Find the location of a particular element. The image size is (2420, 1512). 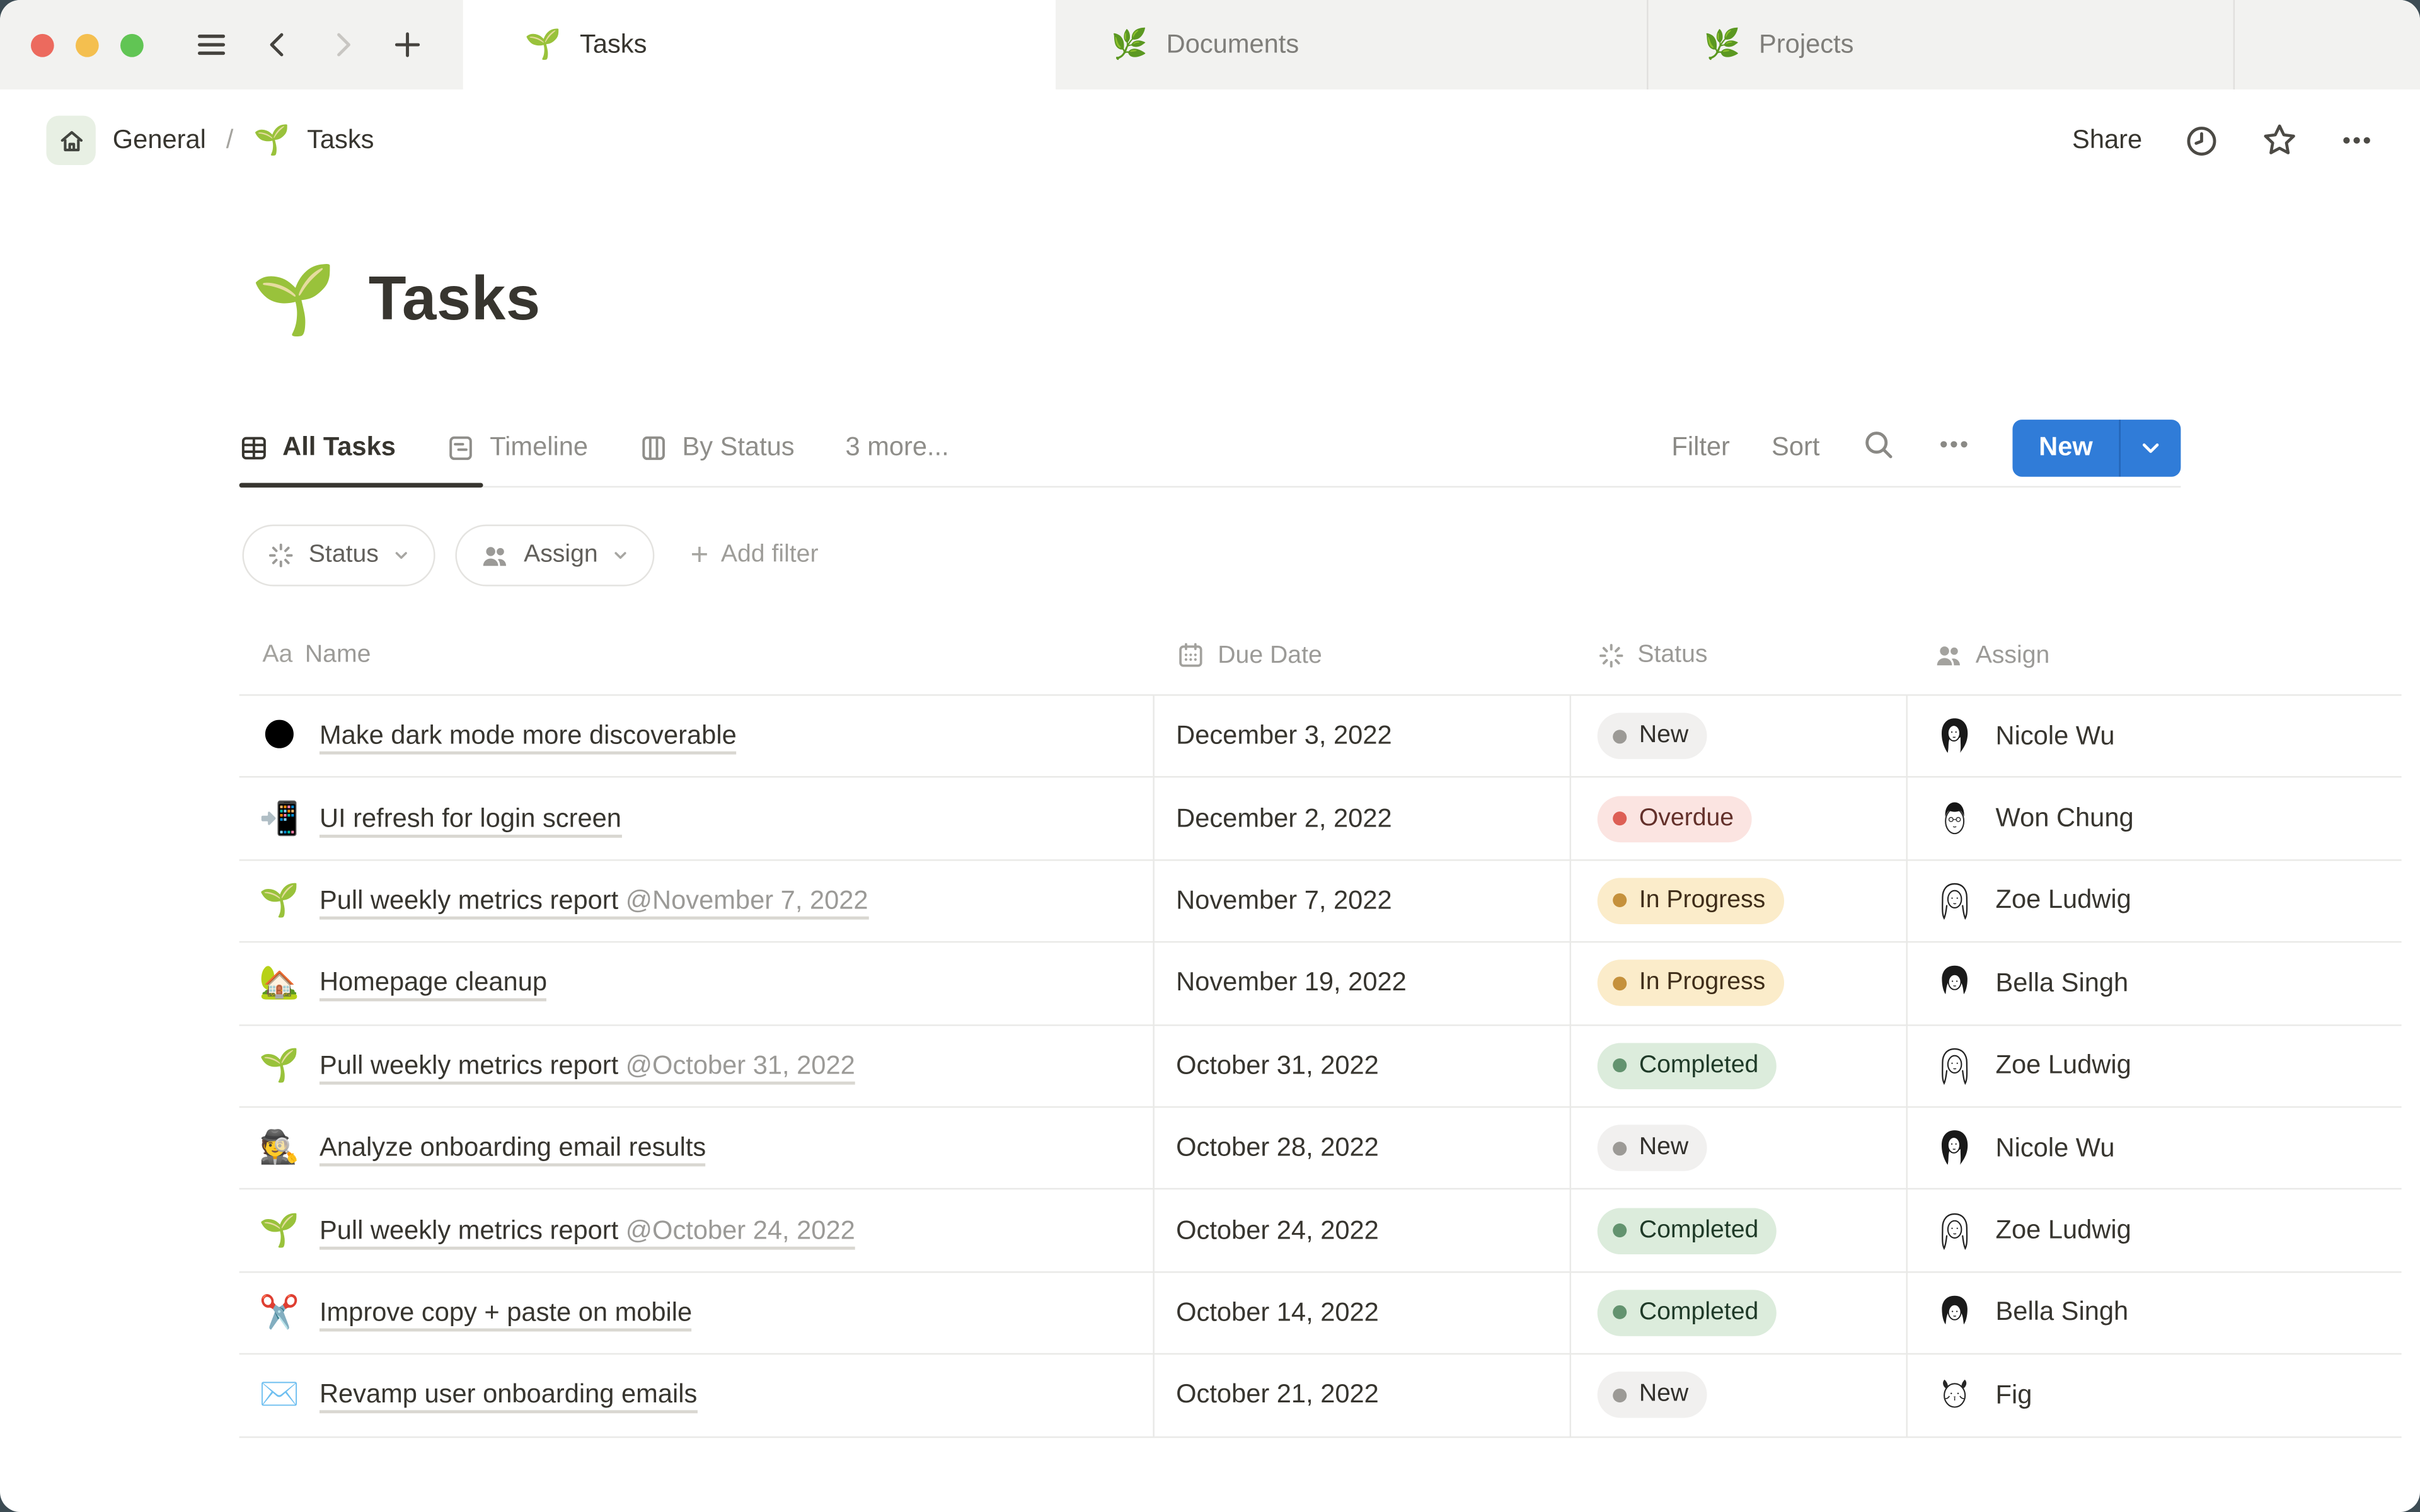

close-window-button is located at coordinates (42, 45).